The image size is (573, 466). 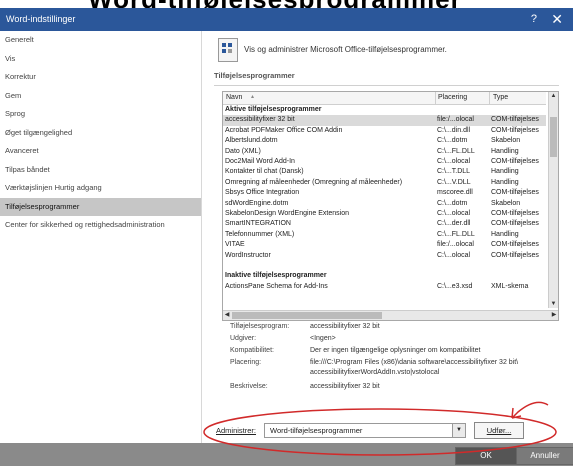 What do you see at coordinates (553, 96) in the screenshot?
I see `scroll-up-icon: ▲` at bounding box center [553, 96].